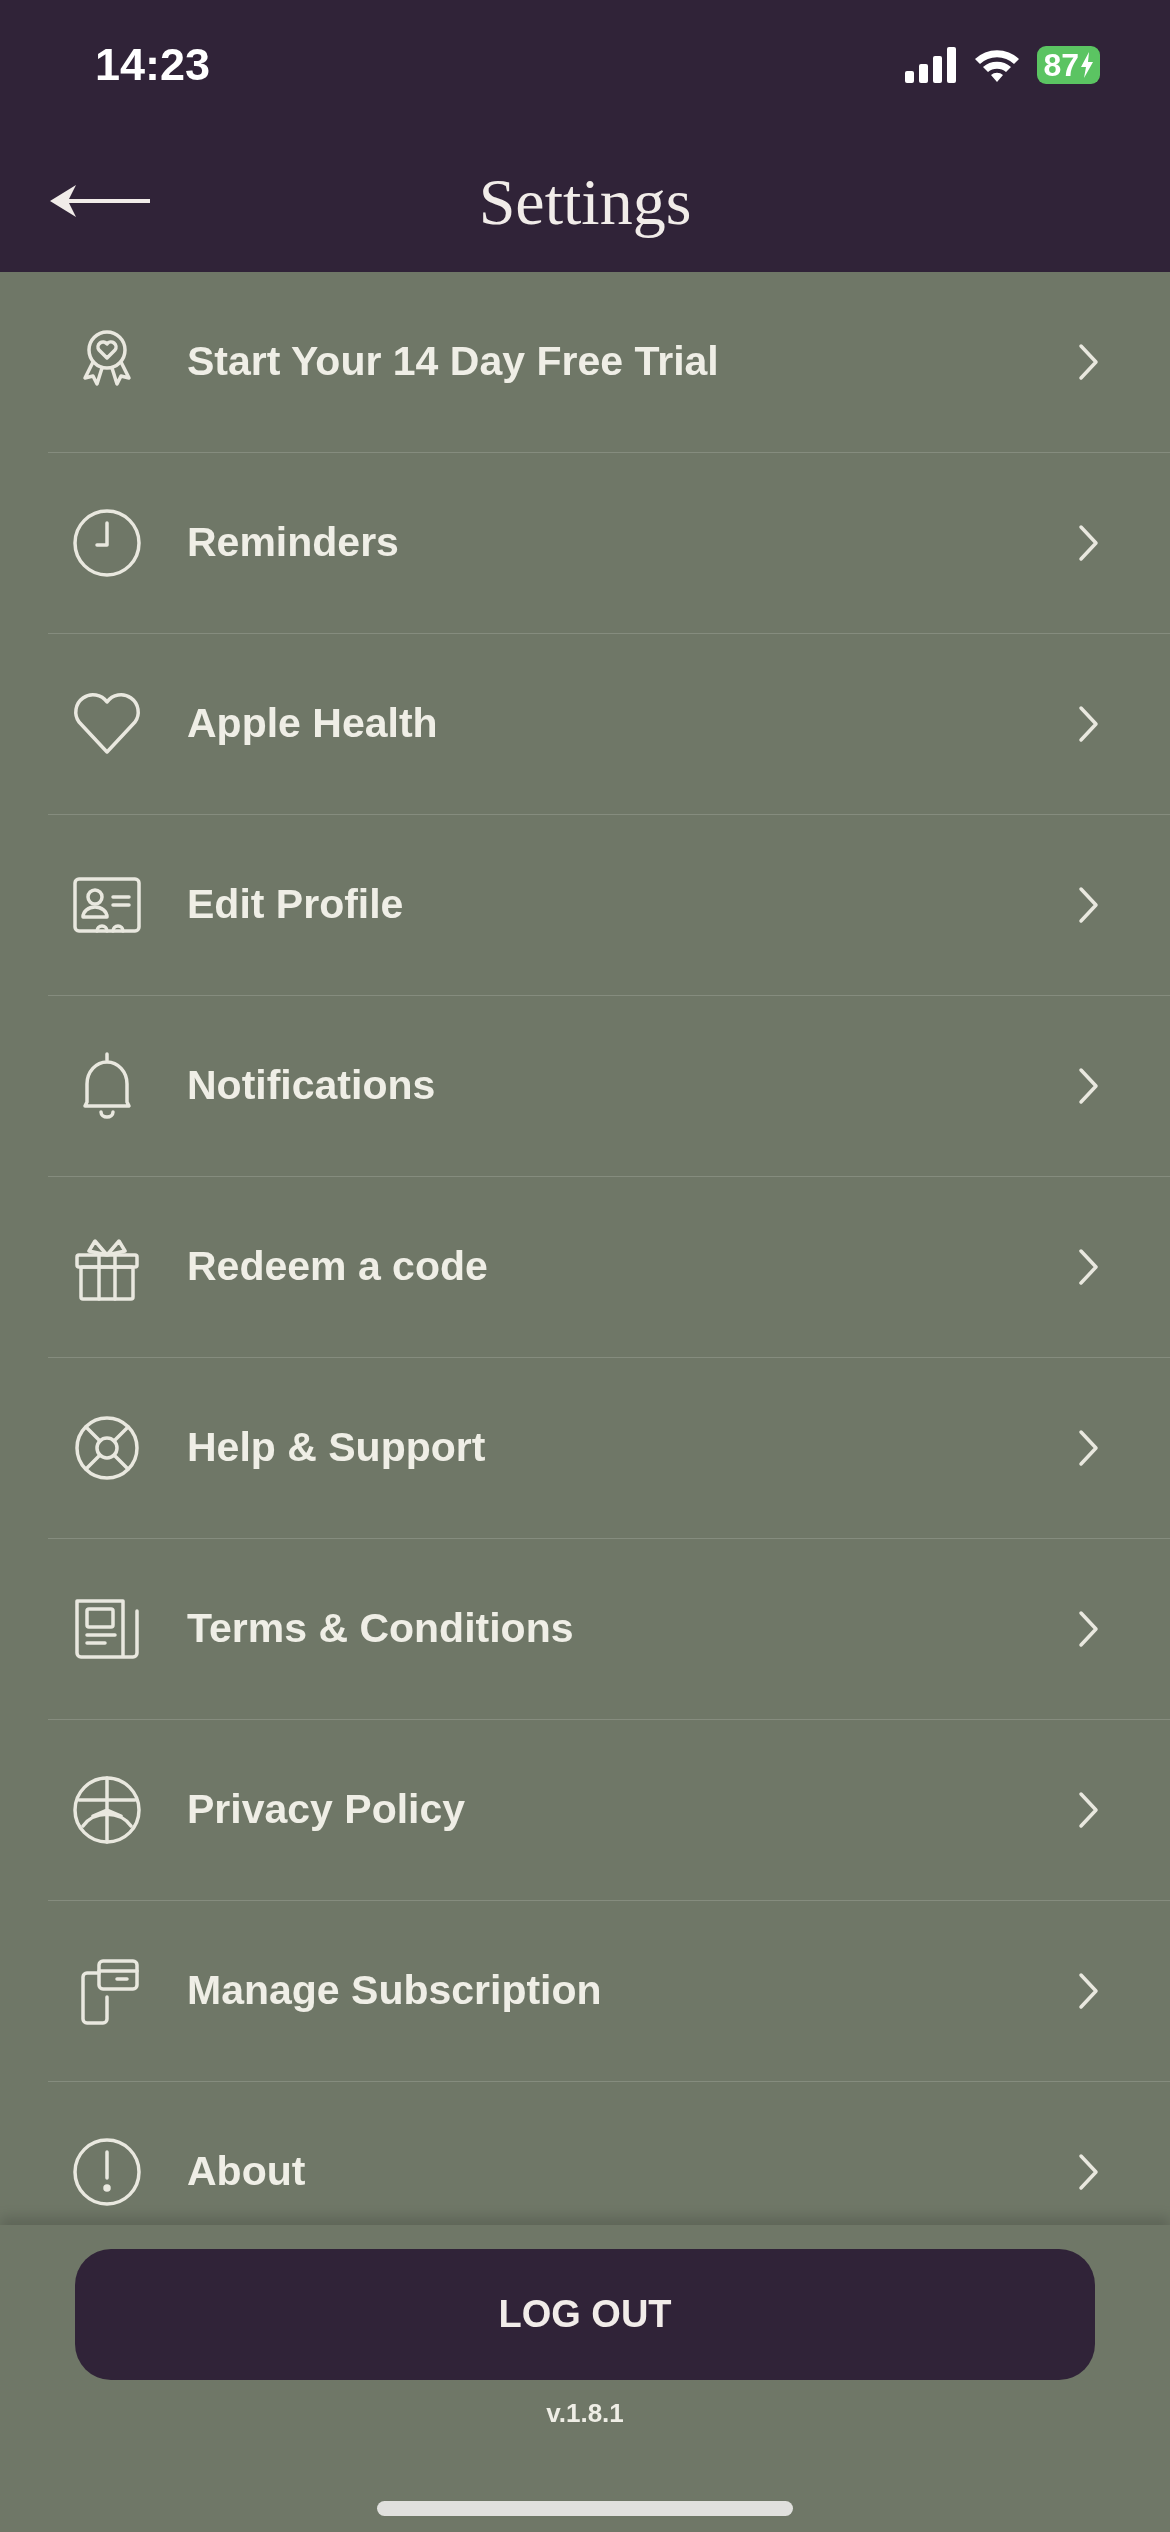 The image size is (1170, 2532). Describe the element at coordinates (609, 1629) in the screenshot. I see `settings-item: Terms & Conditions` at that location.